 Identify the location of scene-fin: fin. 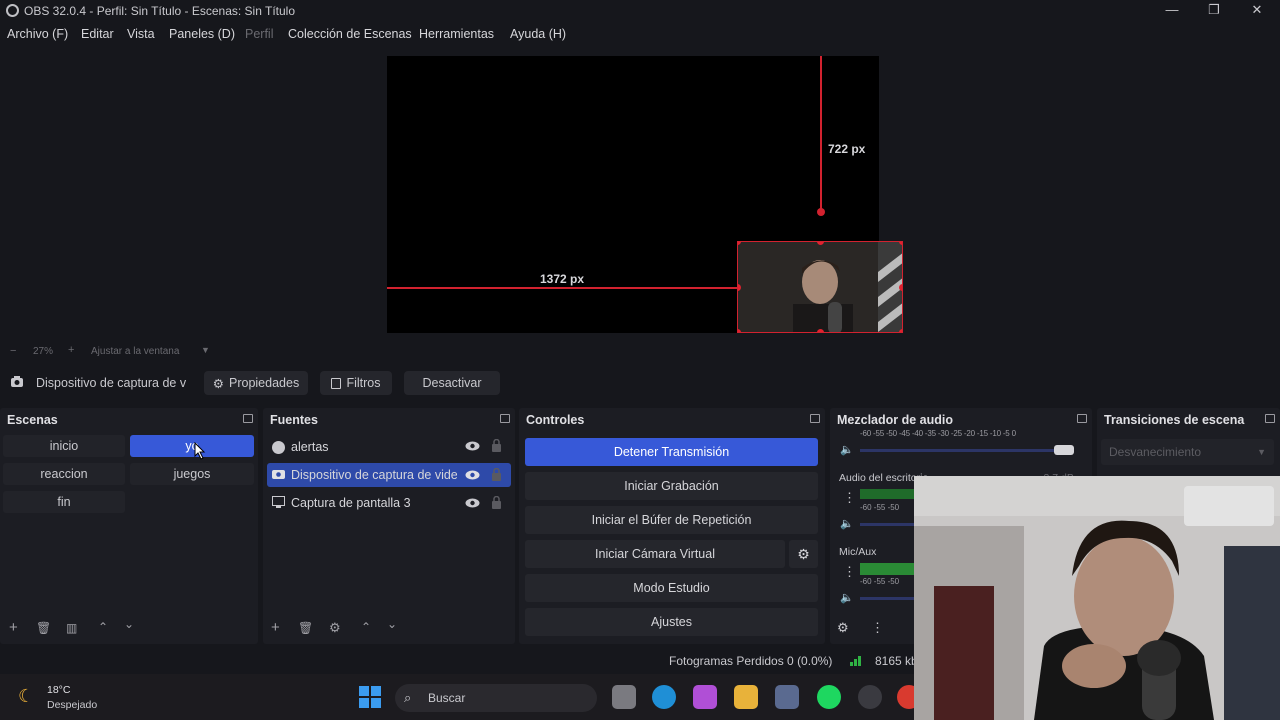
(64, 502).